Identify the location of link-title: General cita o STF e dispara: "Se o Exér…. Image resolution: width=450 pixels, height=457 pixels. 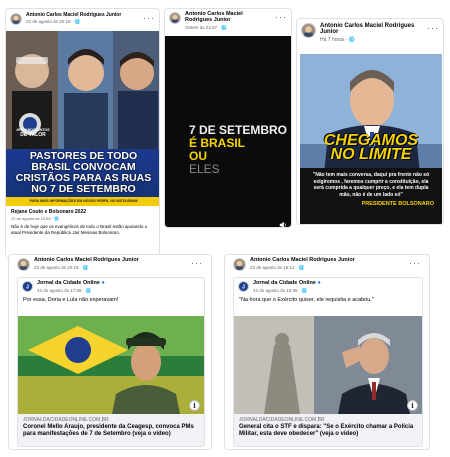
(329, 431).